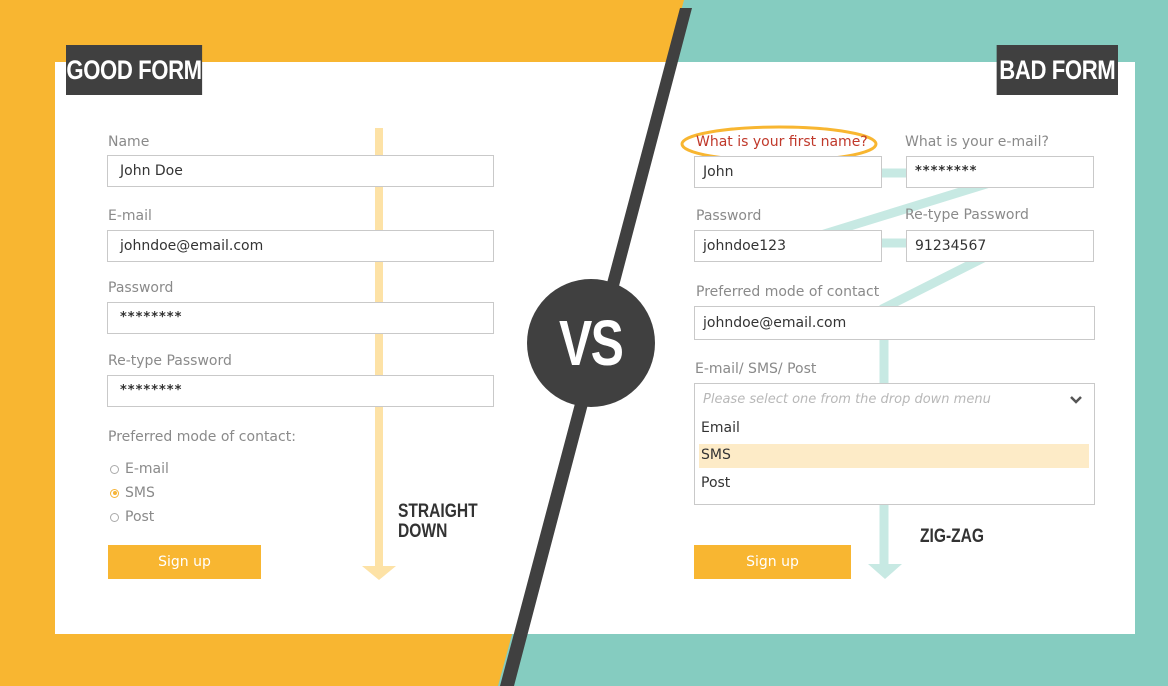 Image resolution: width=1168 pixels, height=686 pixels. I want to click on vs-label: VS, so click(591, 343).